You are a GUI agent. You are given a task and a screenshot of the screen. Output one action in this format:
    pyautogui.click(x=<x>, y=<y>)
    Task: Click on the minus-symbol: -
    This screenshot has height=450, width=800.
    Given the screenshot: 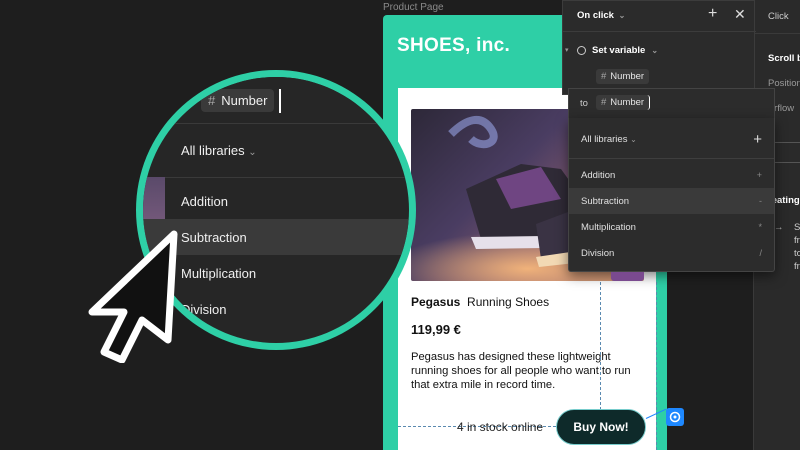 What is the action you would take?
    pyautogui.click(x=760, y=201)
    